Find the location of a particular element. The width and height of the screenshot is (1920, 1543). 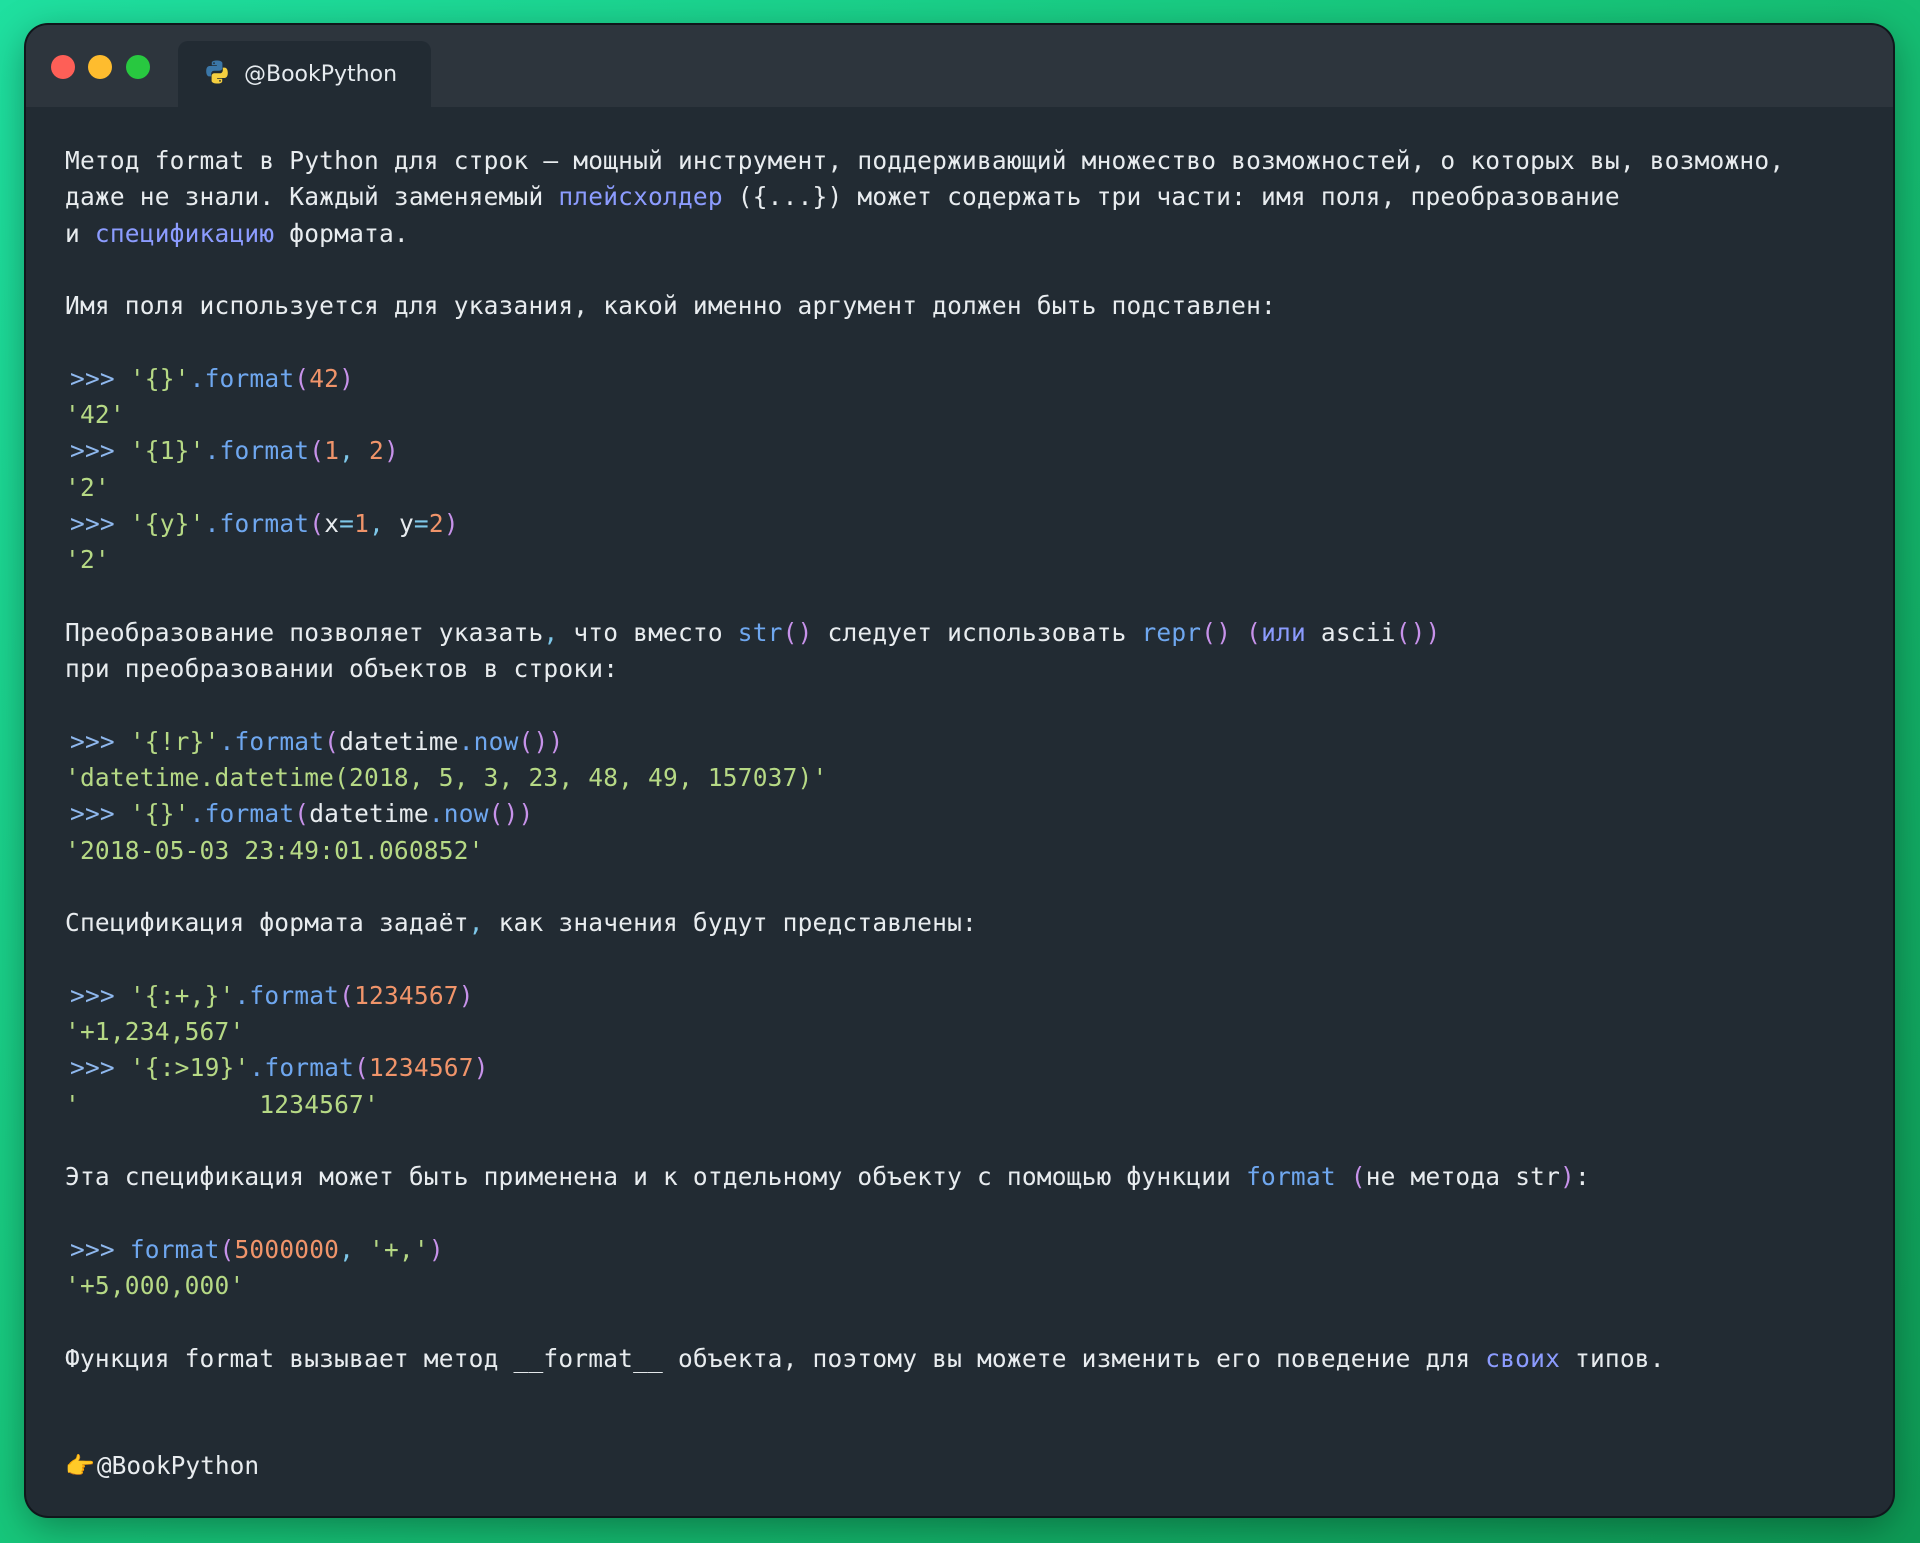

code-output: ' 1234567' is located at coordinates (222, 1104).